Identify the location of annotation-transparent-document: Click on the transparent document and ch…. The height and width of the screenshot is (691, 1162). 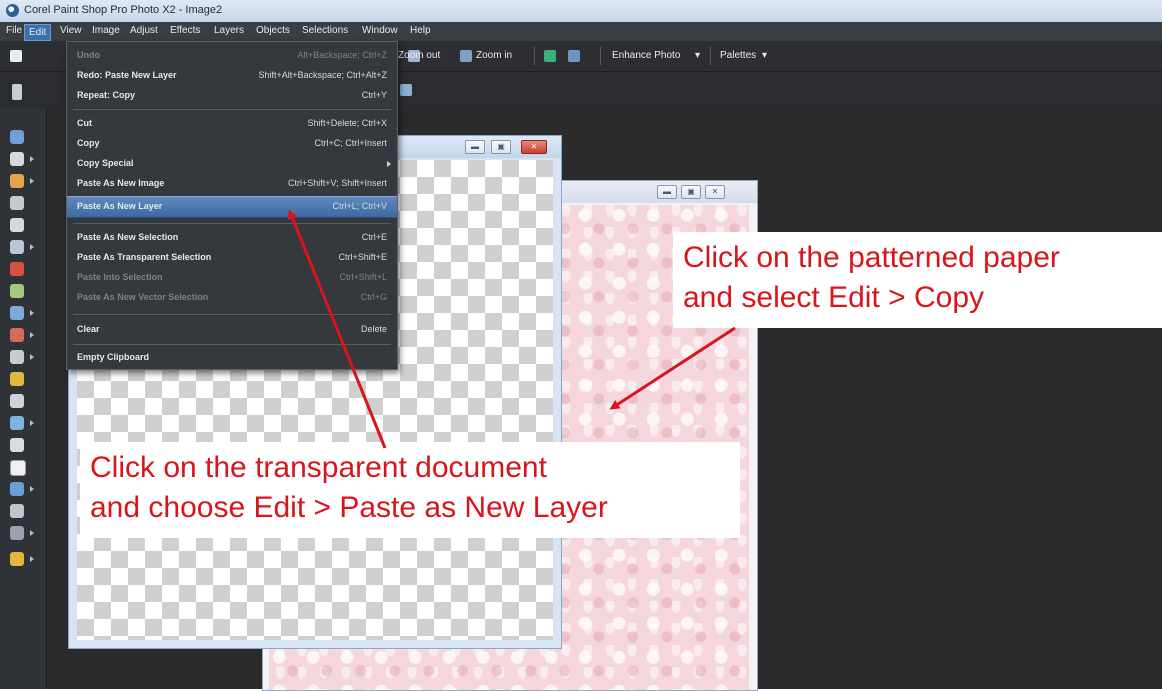
(410, 490).